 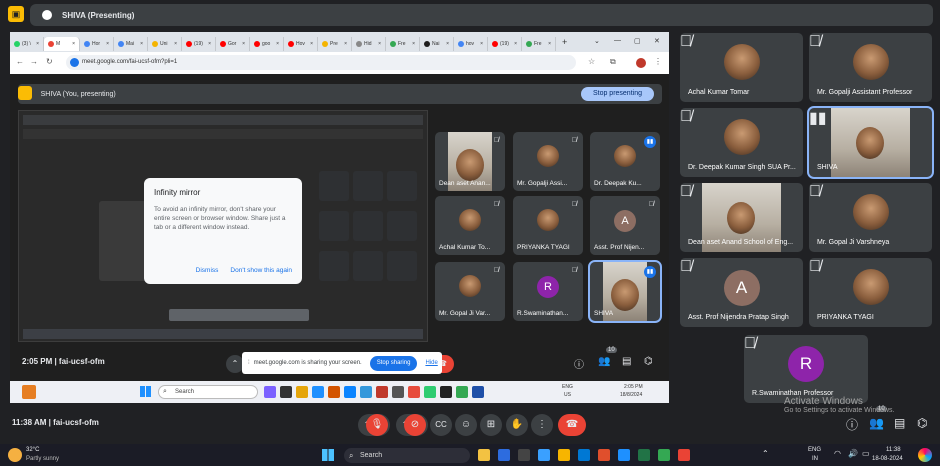 What do you see at coordinates (542, 425) in the screenshot?
I see `more-options-icon: ⋮` at bounding box center [542, 425].